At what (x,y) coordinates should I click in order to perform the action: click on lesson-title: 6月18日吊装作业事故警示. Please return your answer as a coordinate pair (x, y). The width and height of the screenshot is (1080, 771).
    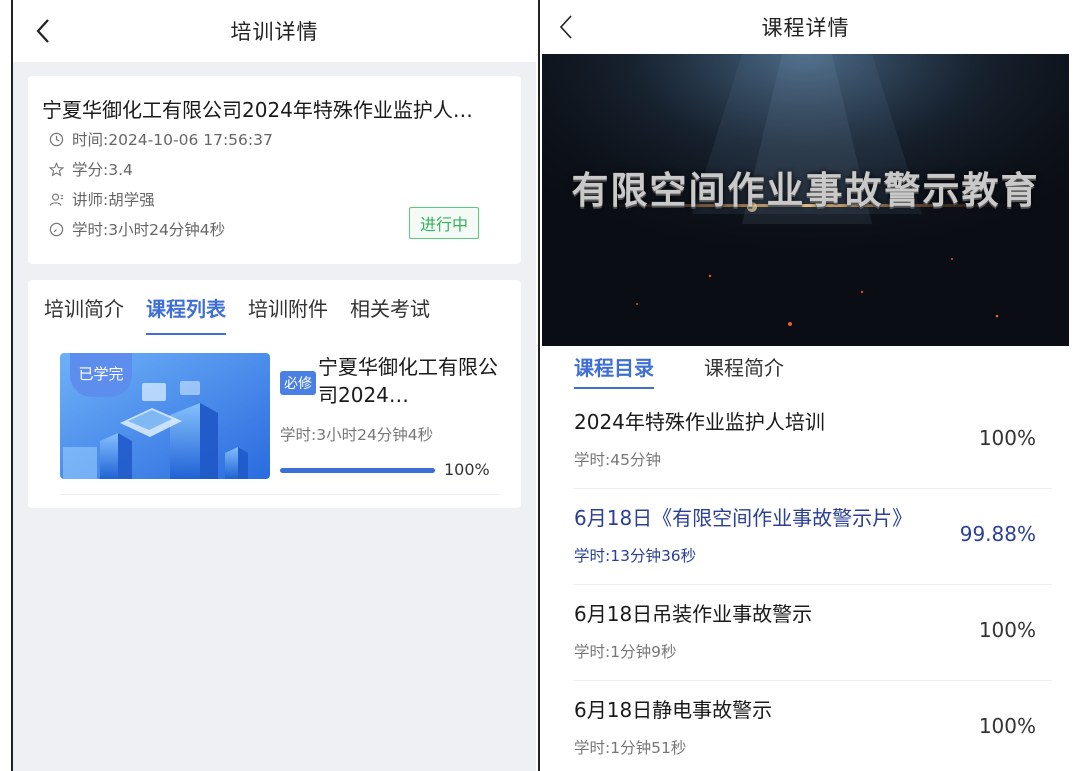
    Looking at the image, I should click on (693, 614).